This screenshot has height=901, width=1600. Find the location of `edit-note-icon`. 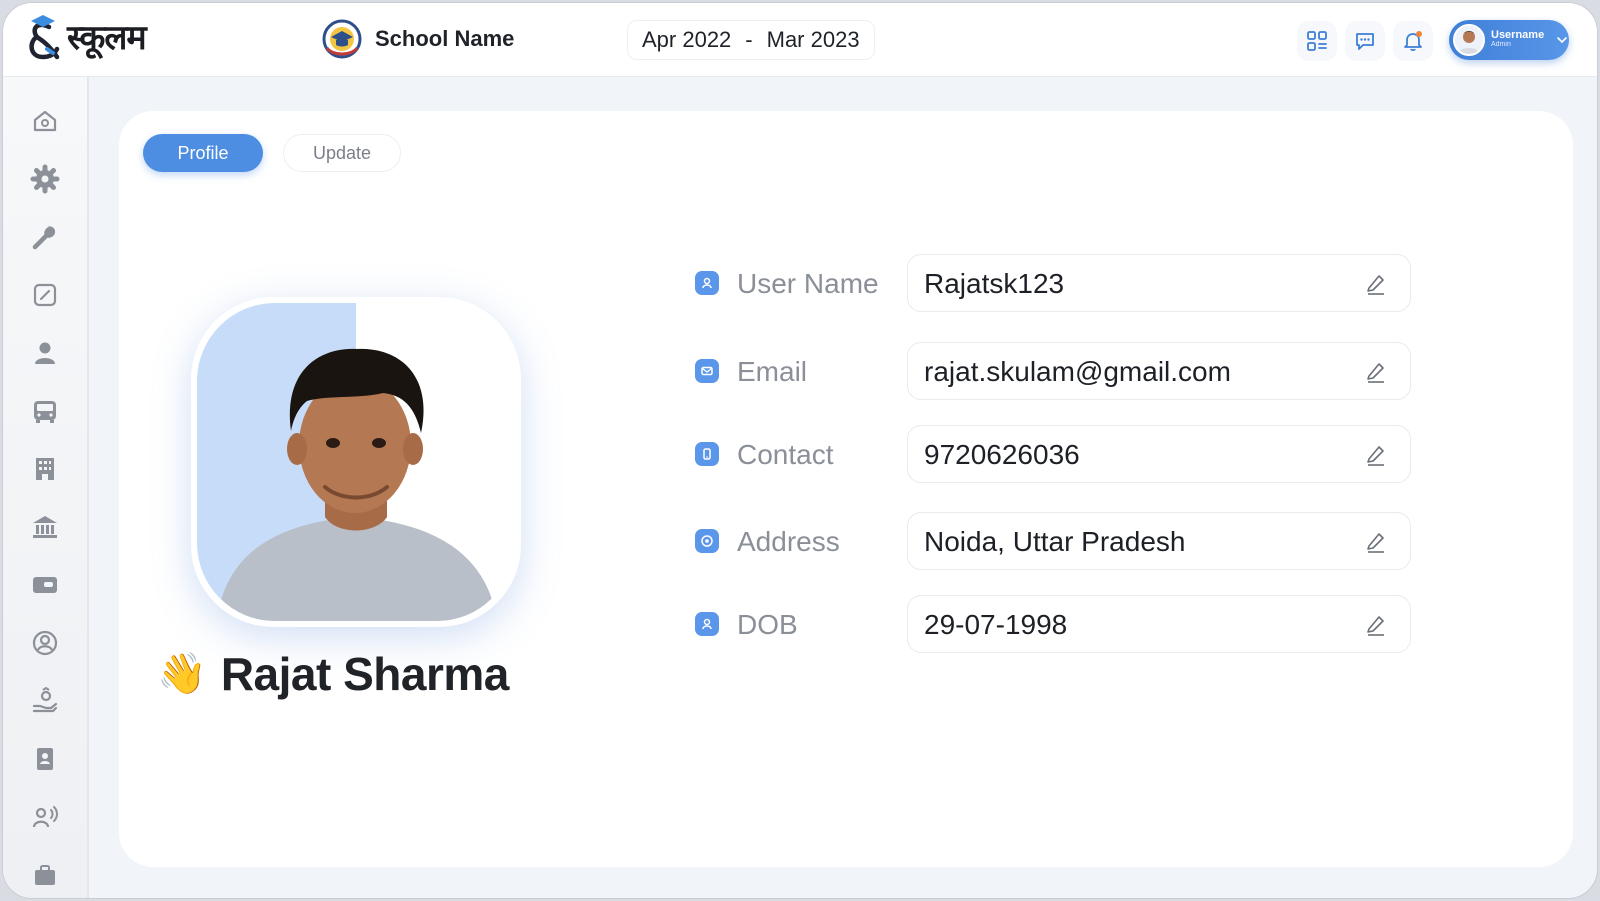

edit-note-icon is located at coordinates (45, 295).